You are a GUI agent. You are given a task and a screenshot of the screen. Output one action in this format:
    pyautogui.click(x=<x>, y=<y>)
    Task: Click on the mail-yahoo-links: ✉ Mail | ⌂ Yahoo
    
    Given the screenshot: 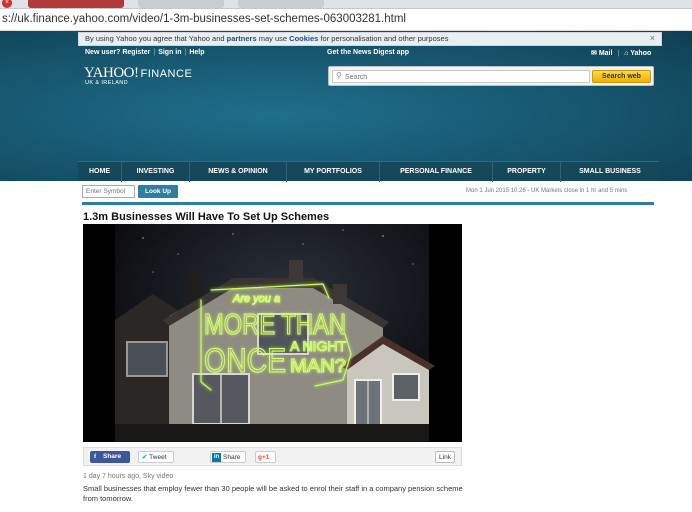 What is the action you would take?
    pyautogui.click(x=621, y=53)
    